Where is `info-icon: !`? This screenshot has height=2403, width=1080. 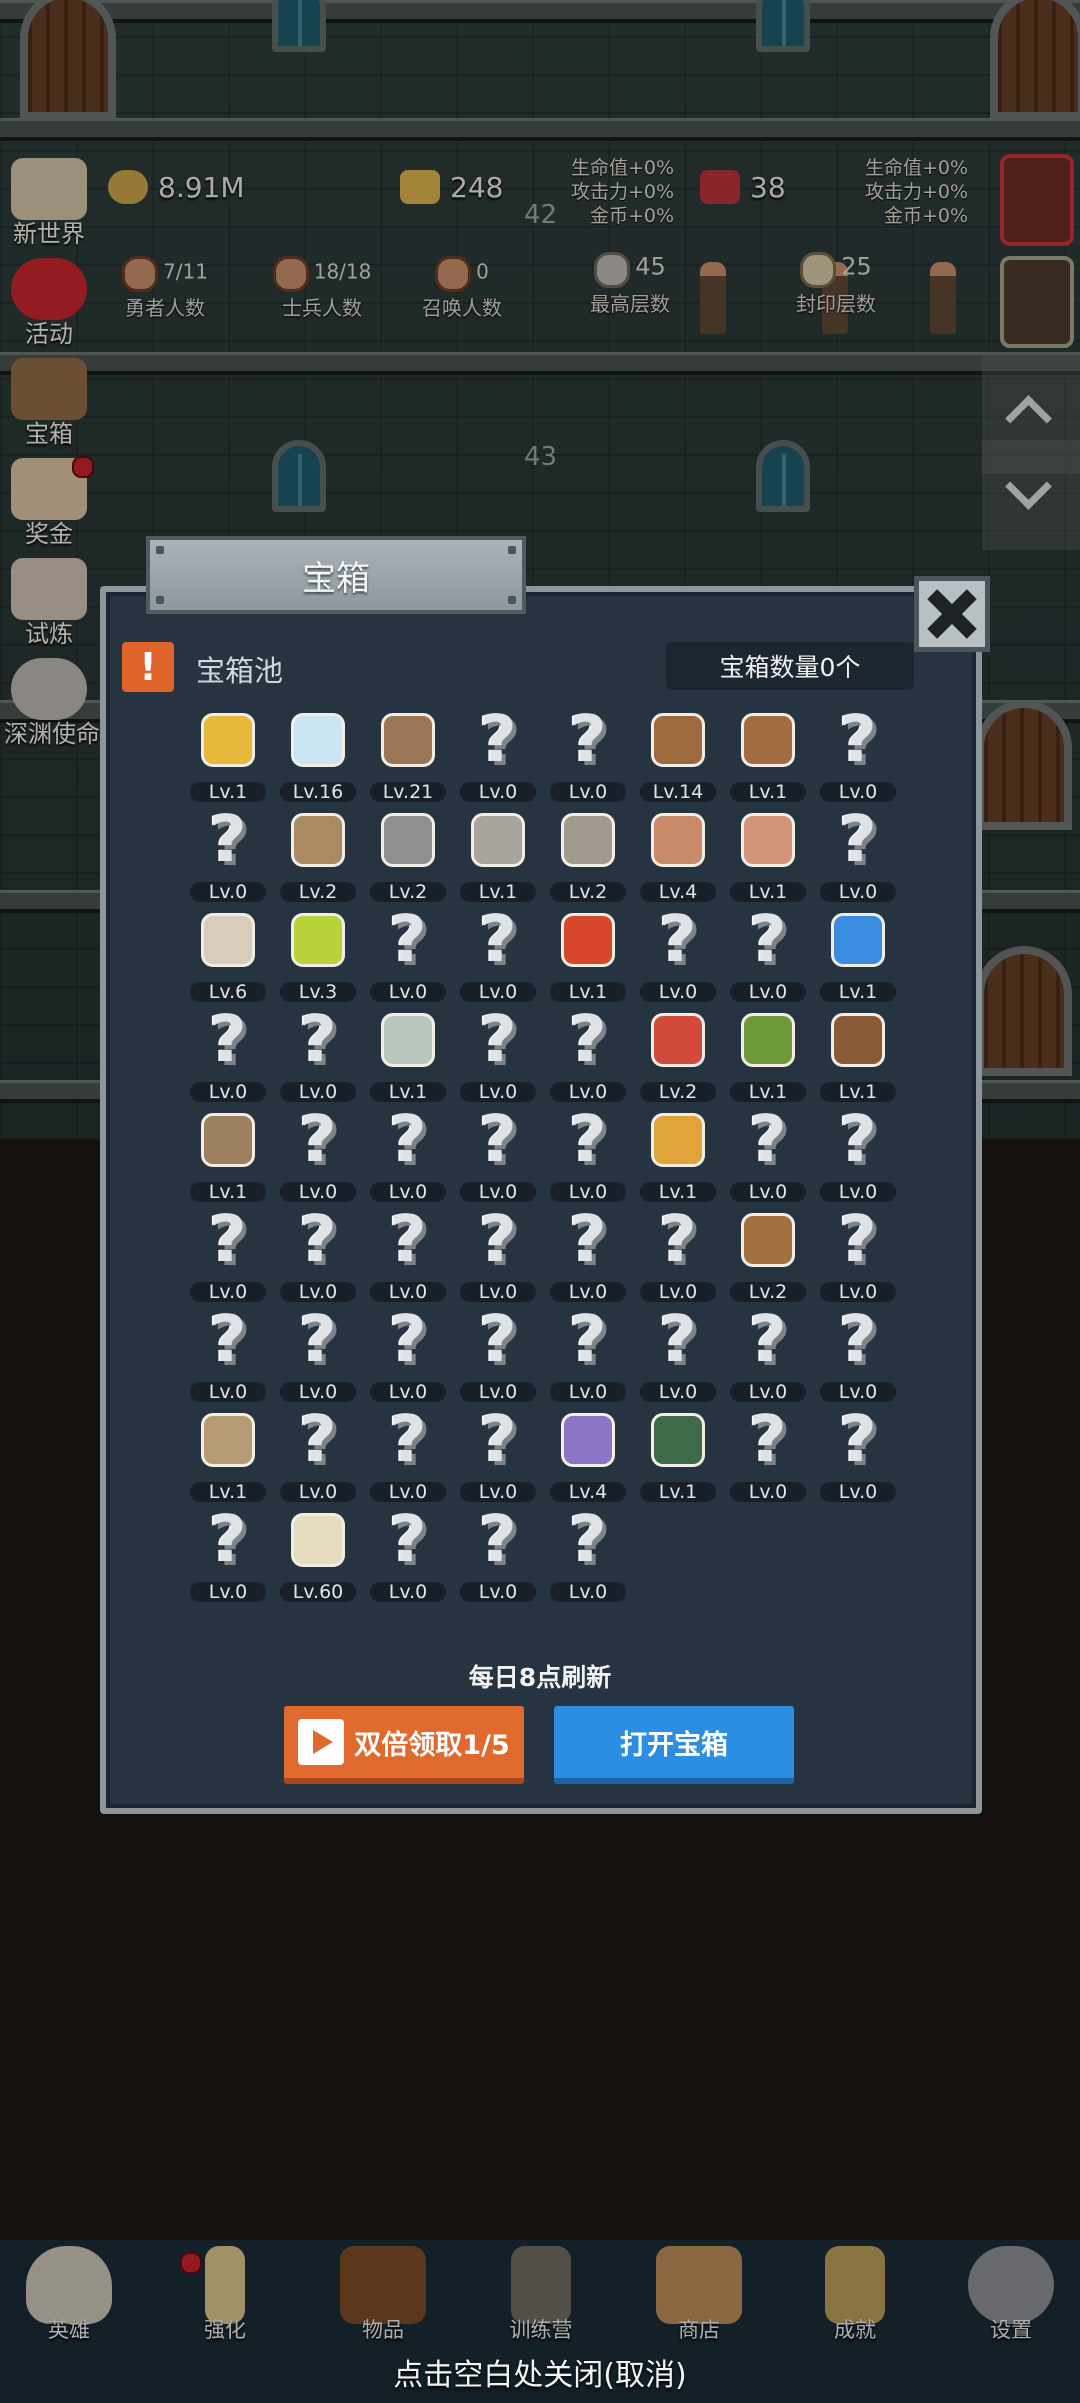
info-icon: ! is located at coordinates (148, 667).